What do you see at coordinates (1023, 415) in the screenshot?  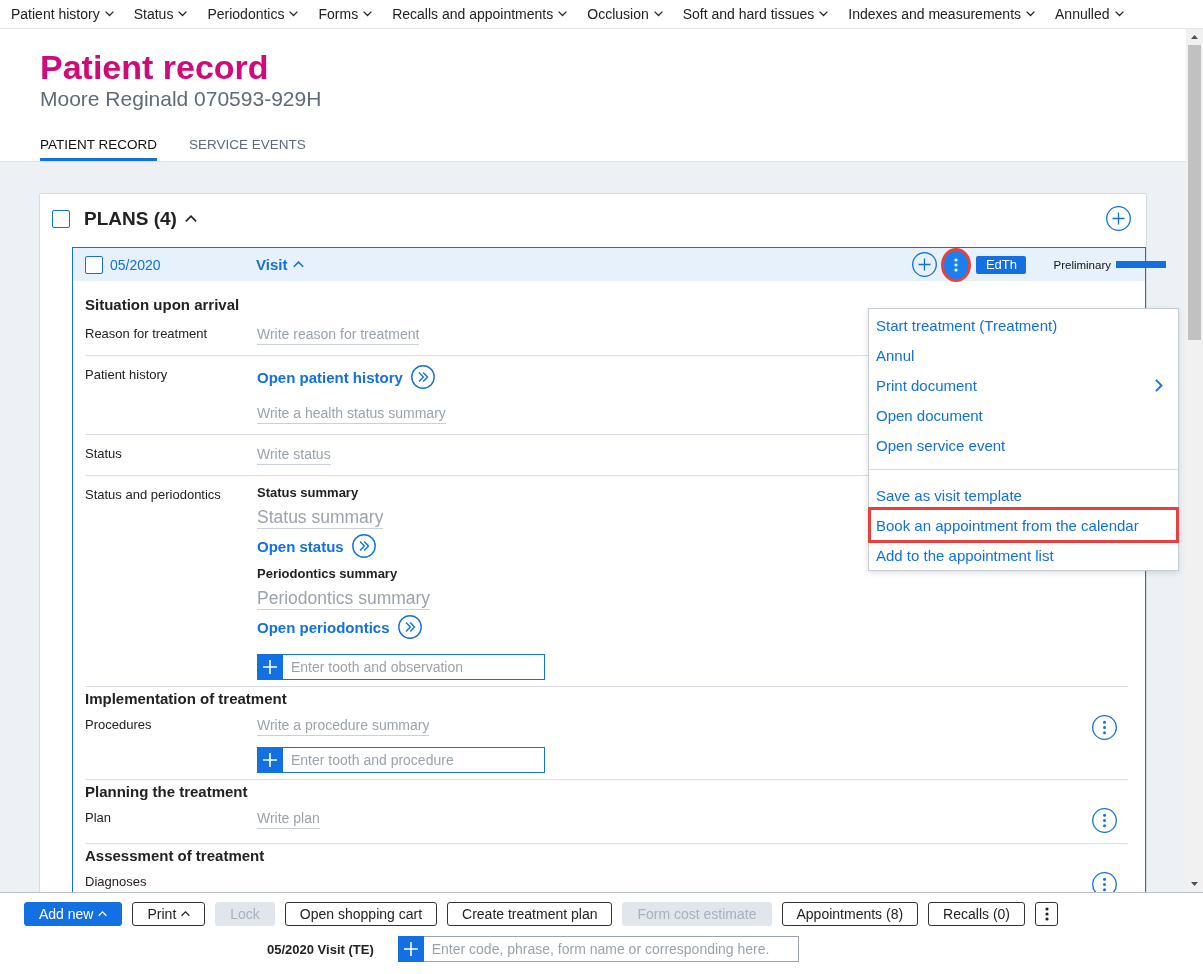 I see `menu-option: Open document` at bounding box center [1023, 415].